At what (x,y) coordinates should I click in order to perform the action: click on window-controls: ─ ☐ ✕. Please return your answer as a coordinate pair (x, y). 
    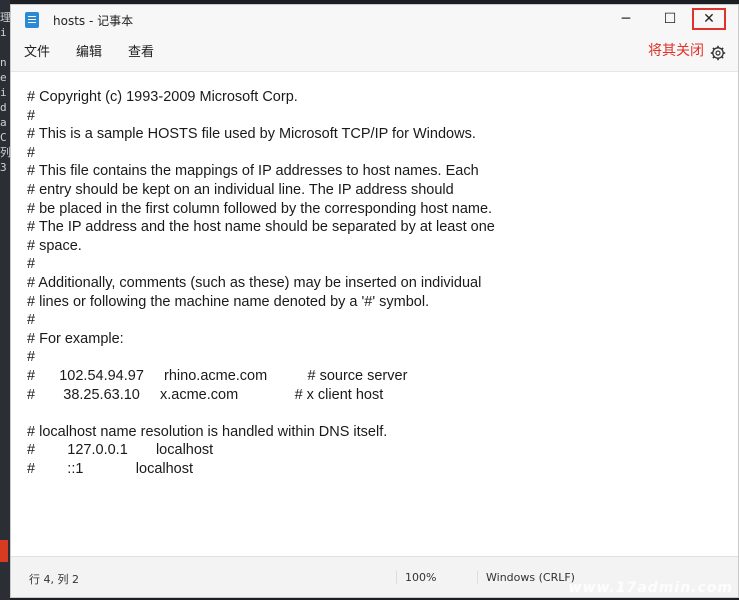
    Looking at the image, I should click on (671, 20).